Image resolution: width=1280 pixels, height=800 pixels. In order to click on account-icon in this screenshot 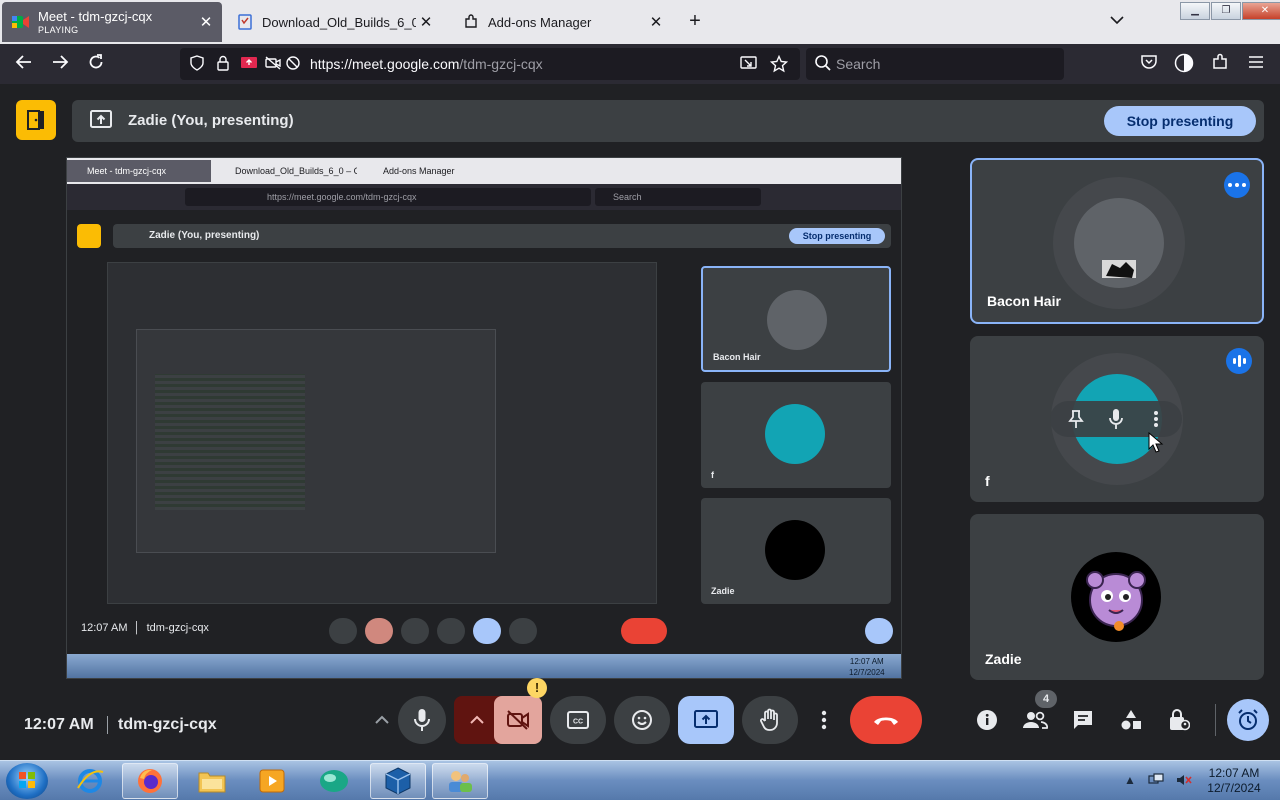, I will do `click(1184, 64)`.